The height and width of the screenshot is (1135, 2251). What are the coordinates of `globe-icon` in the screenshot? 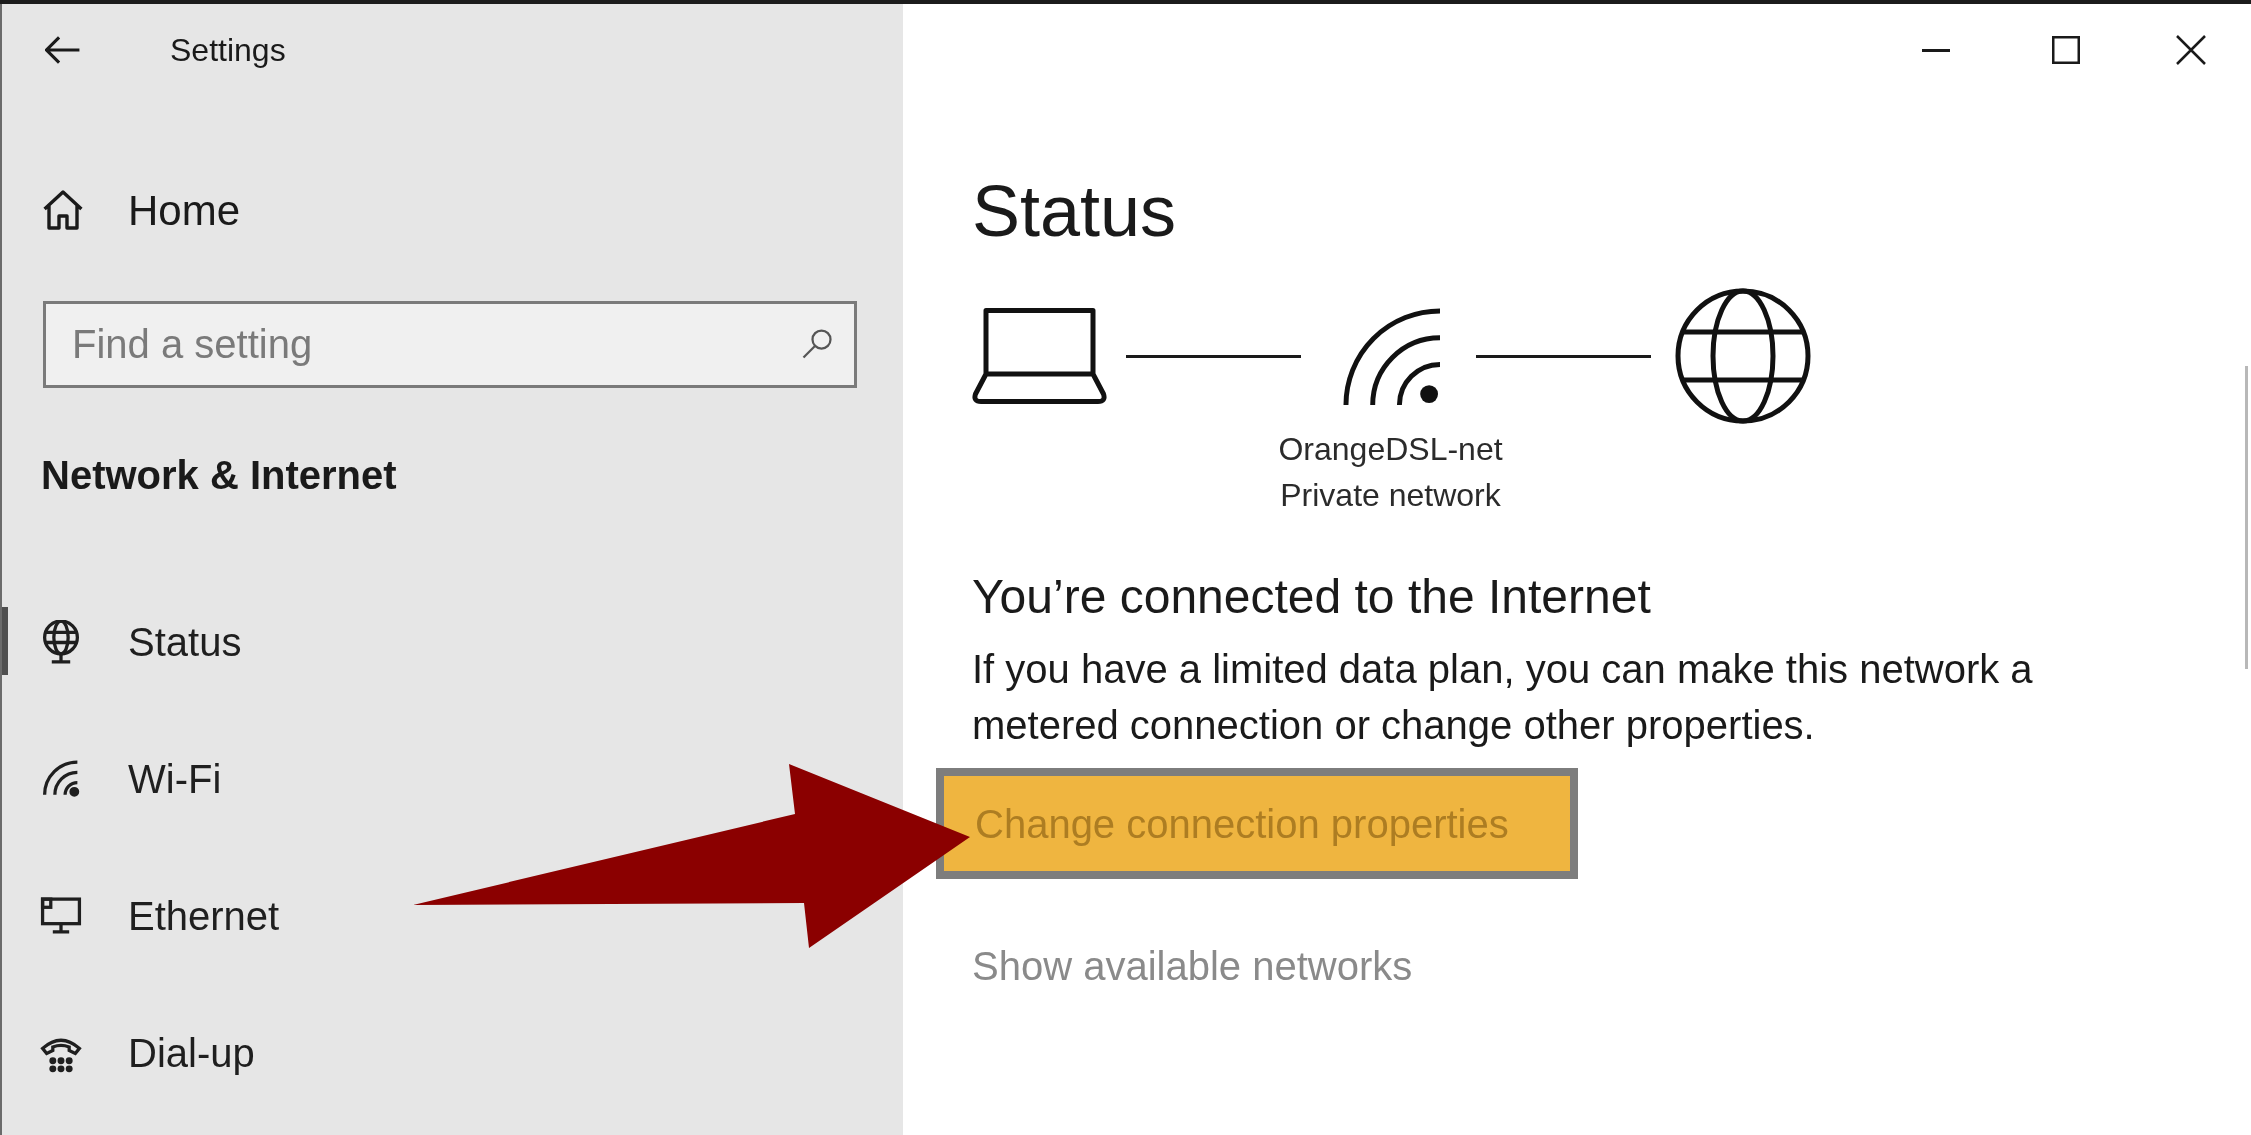 It's located at (1743, 356).